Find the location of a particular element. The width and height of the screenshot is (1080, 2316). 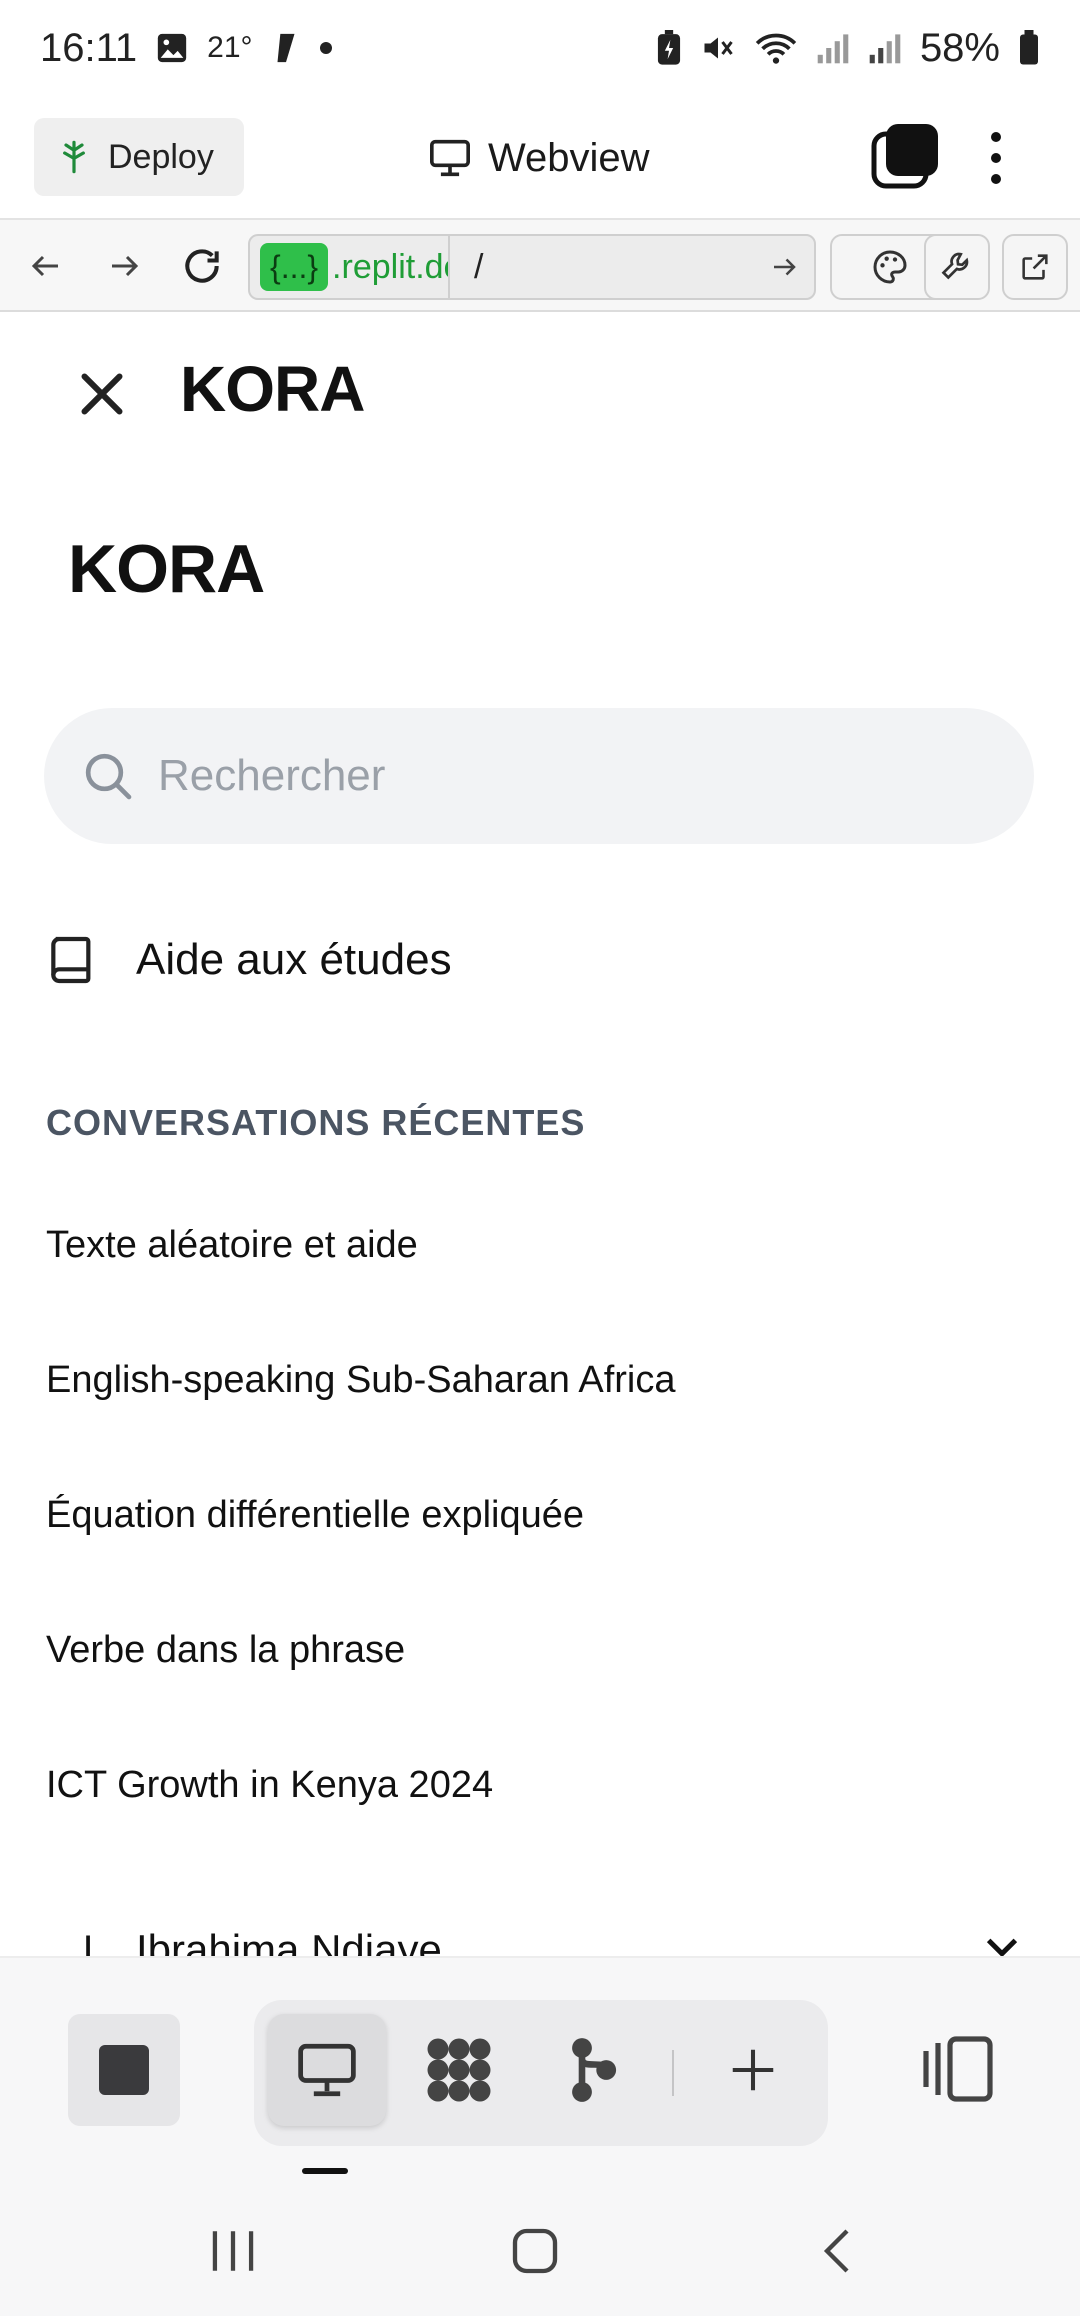

app-header-title: KORA is located at coordinates (272, 389).